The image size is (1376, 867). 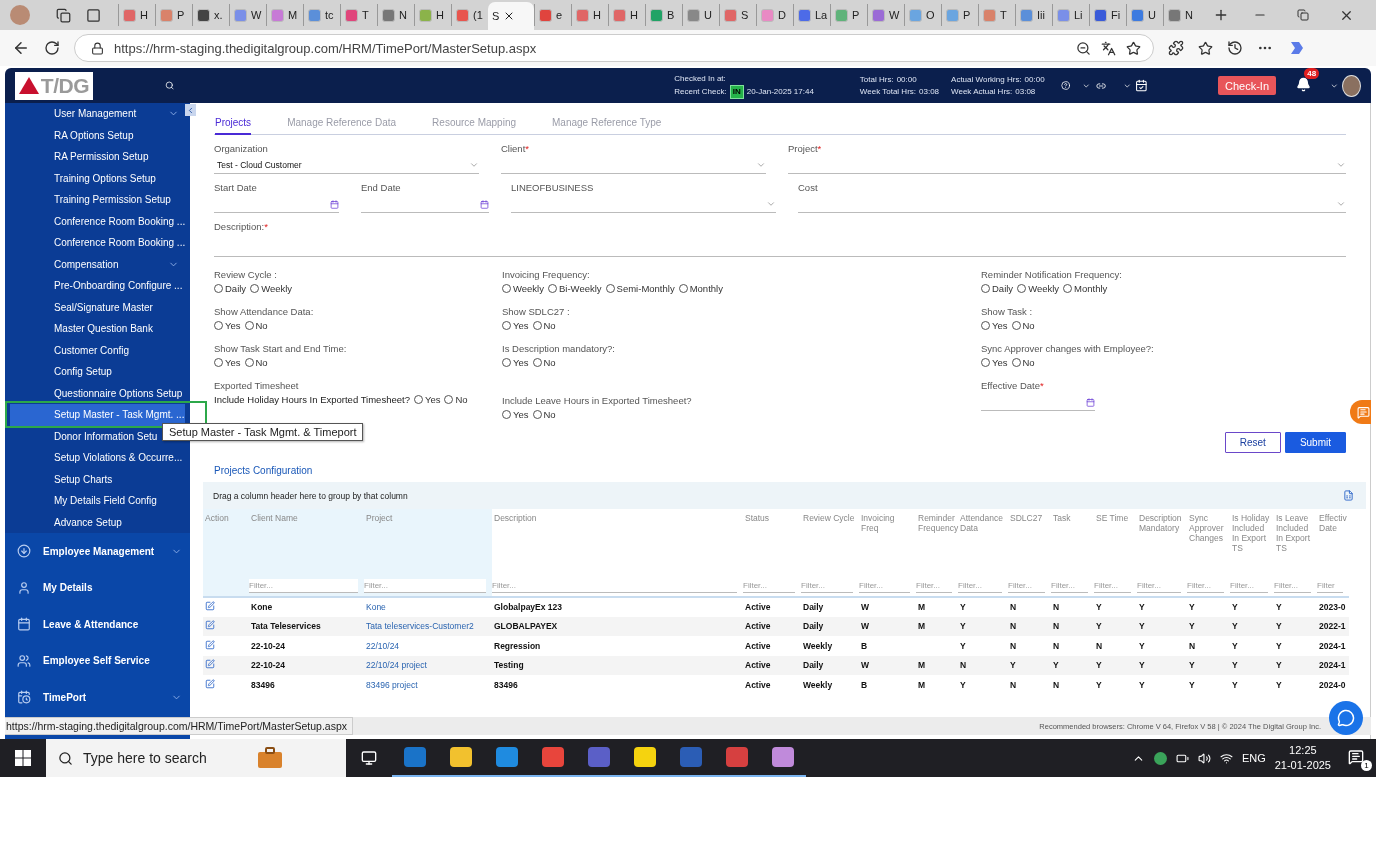 I want to click on taskbar-clock: 12:25 21-01-2025, so click(x=1302, y=758).